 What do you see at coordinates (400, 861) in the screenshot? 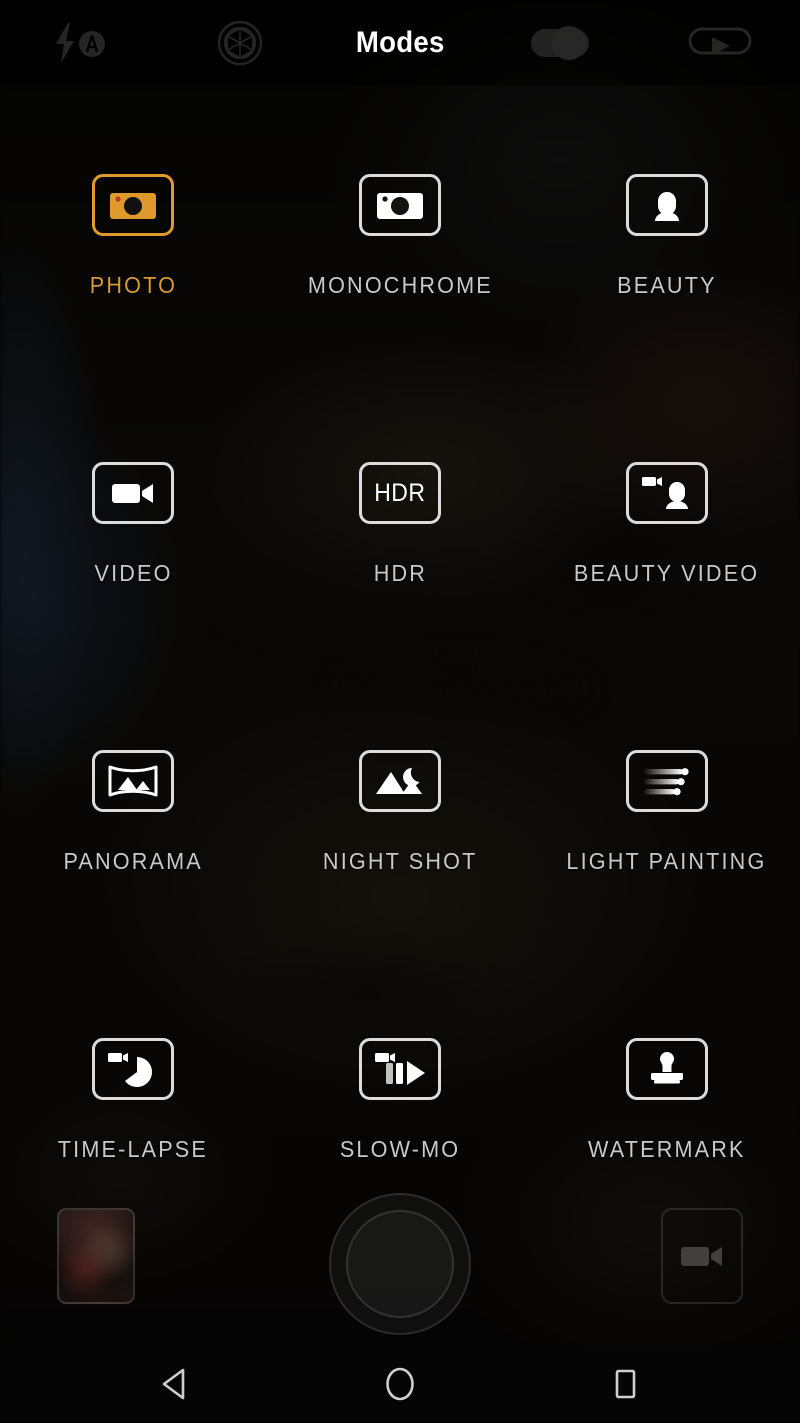
I see `mode-label: NIGHT SHOT` at bounding box center [400, 861].